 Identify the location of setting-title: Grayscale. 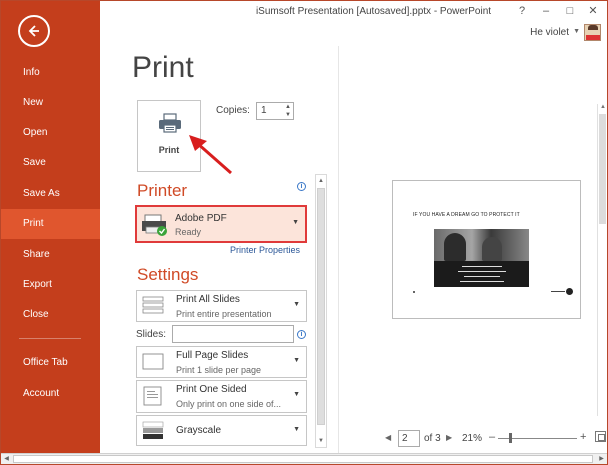
(199, 430).